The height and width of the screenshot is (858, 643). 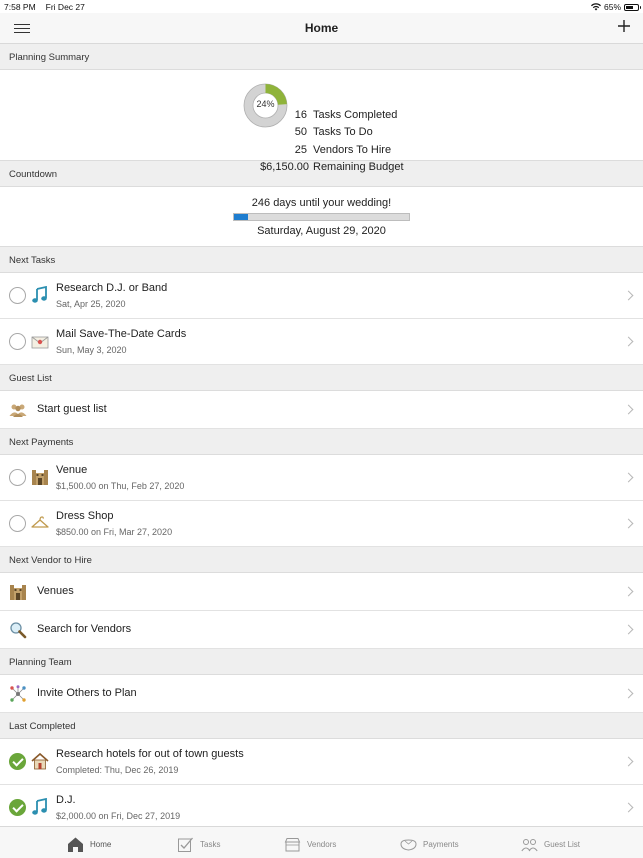 I want to click on status-left: 7:58 PM Fri Dec 27, so click(x=44, y=7).